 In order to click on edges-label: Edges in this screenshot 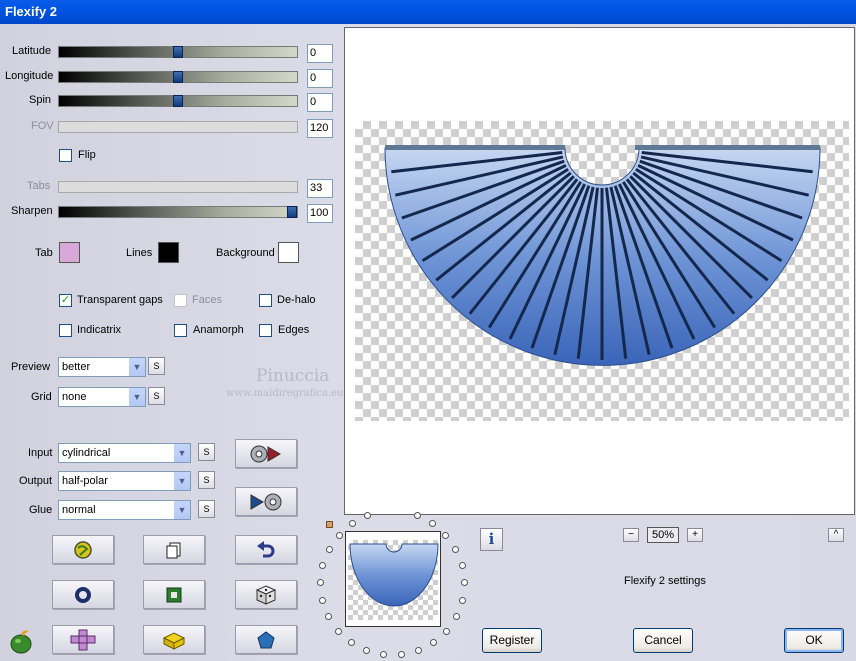, I will do `click(294, 330)`.